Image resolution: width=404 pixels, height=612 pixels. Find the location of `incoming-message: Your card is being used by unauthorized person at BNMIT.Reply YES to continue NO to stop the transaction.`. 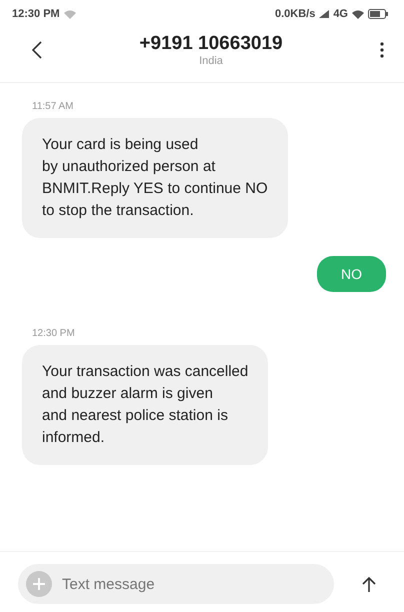

incoming-message: Your card is being used by unauthorized person at BNMIT.Reply YES to continue NO to stop the transaction. is located at coordinates (155, 178).